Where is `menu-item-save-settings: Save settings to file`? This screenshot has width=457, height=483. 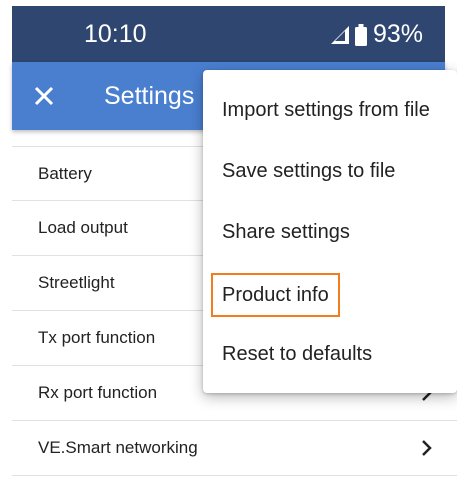 menu-item-save-settings: Save settings to file is located at coordinates (308, 171).